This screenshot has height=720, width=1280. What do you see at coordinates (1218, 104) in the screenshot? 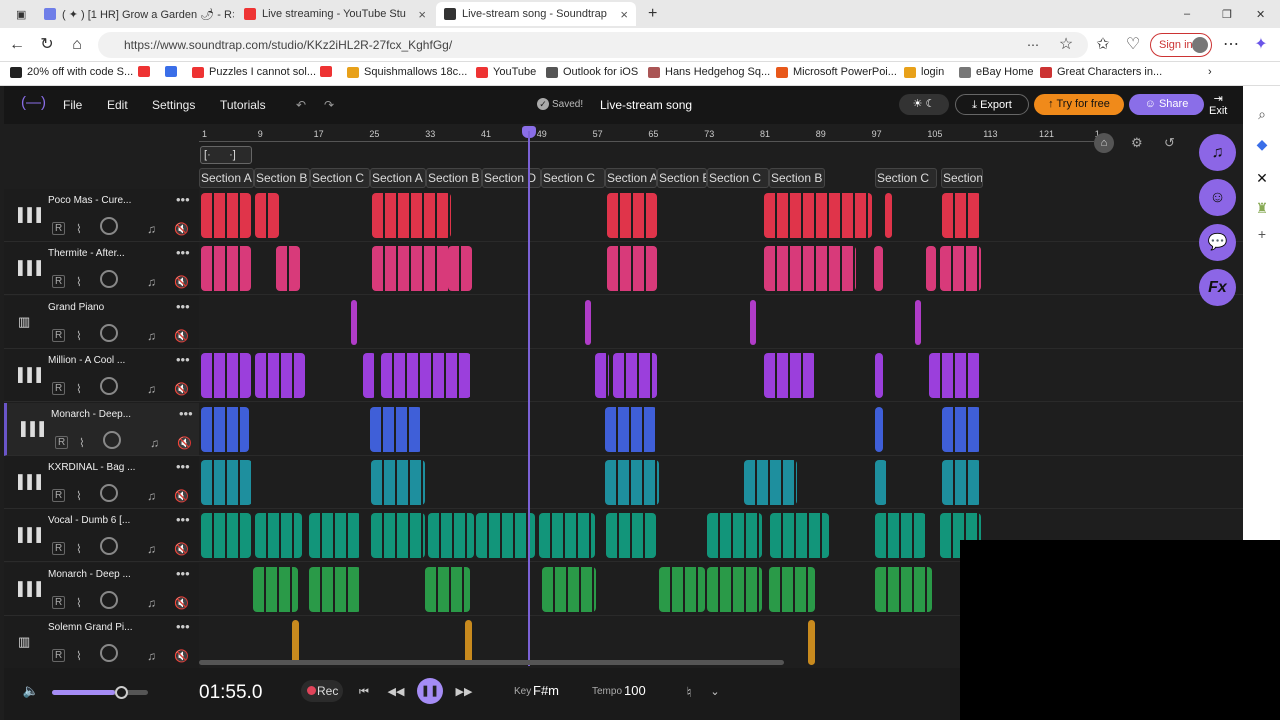
I see `exit-button: ⇥ Exit` at bounding box center [1218, 104].